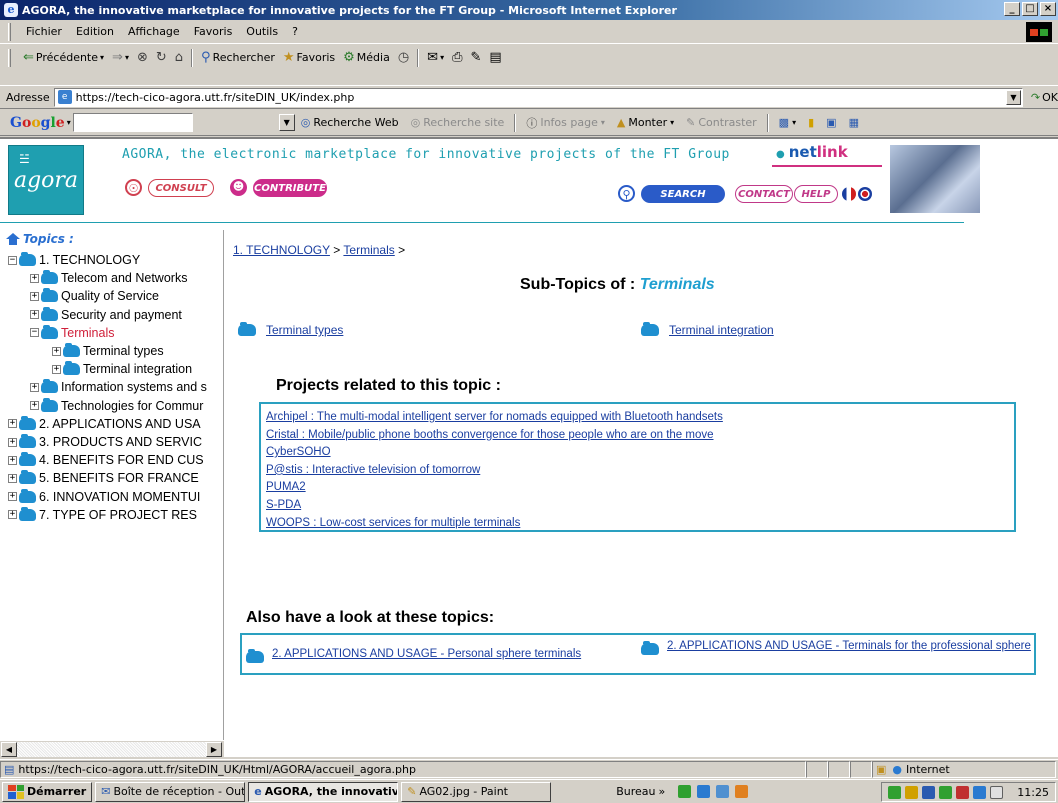  Describe the element at coordinates (637, 490) in the screenshot. I see `project-link-puma2: PUMA2` at that location.